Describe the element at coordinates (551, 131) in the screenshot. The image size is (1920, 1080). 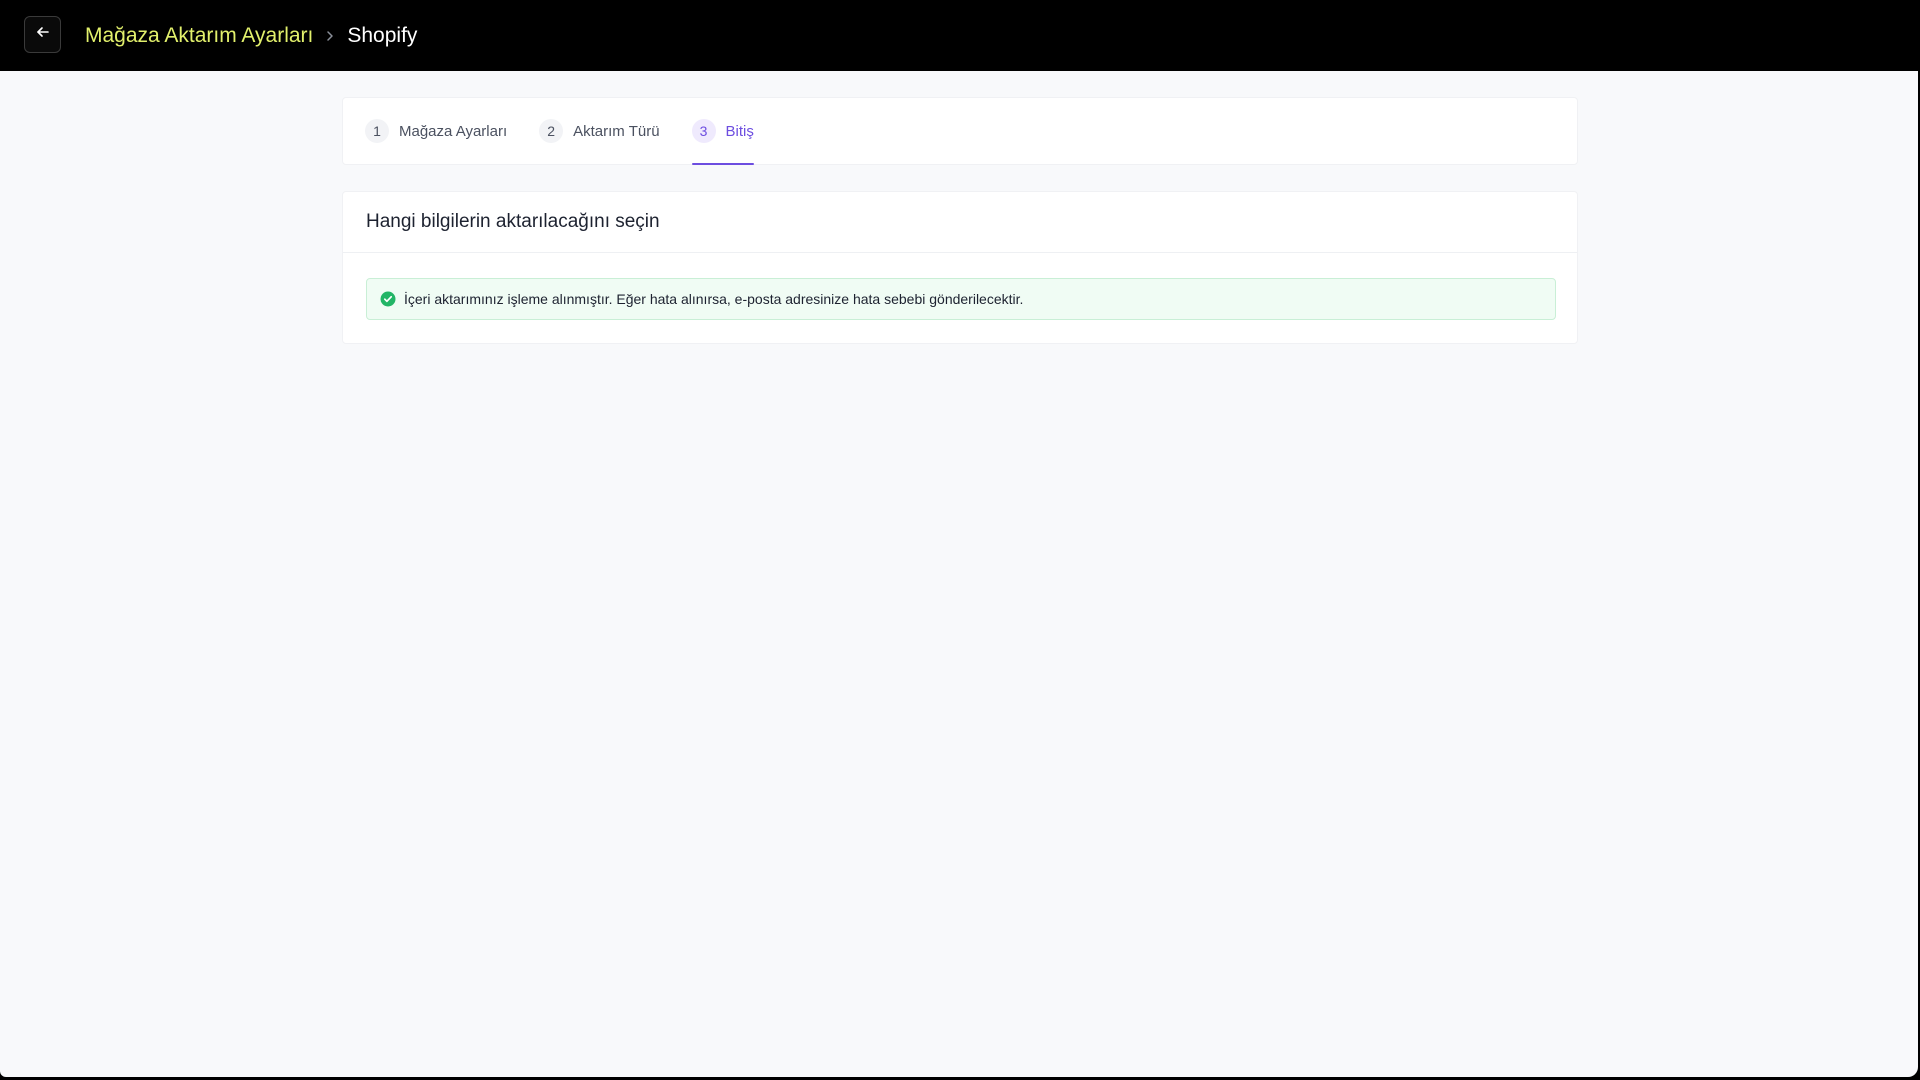
I see `step-number: 2` at that location.